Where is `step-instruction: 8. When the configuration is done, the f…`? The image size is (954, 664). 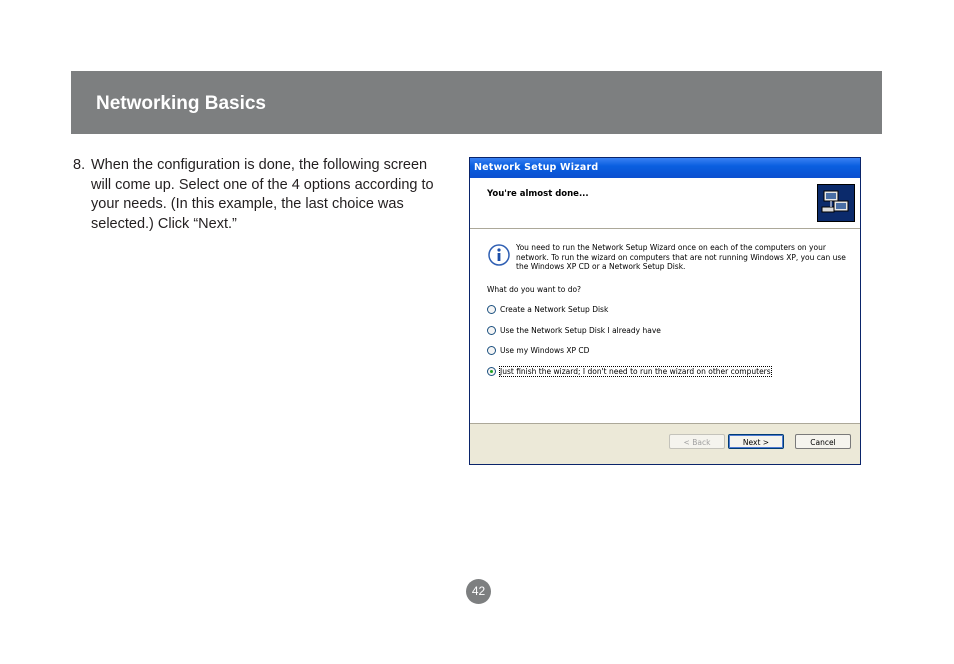 step-instruction: 8. When the configuration is done, the f… is located at coordinates (258, 195).